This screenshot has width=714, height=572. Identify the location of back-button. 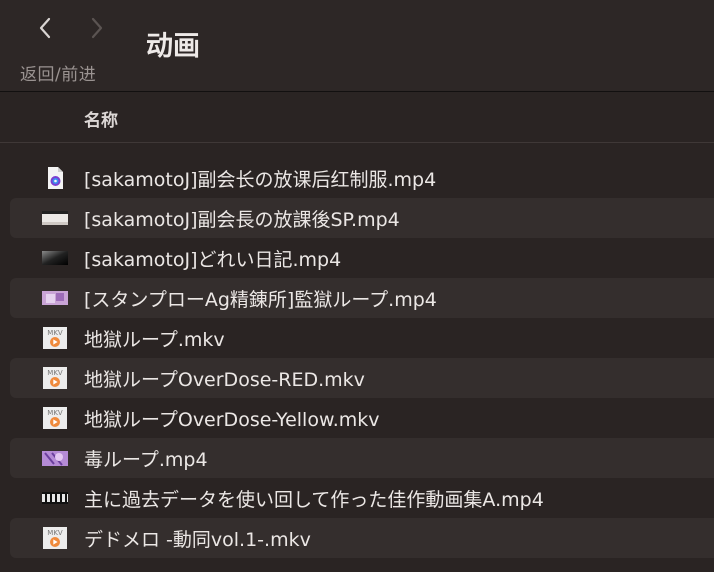
(45, 28).